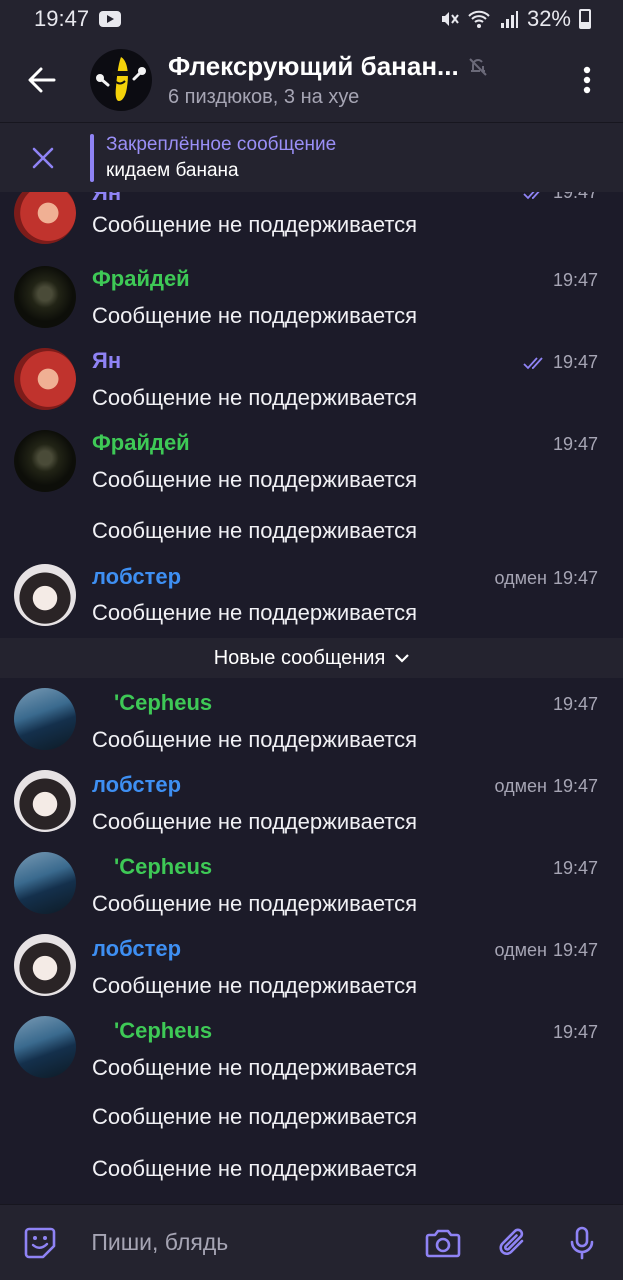 The image size is (623, 1280). Describe the element at coordinates (110, 19) in the screenshot. I see `youtube-icon` at that location.